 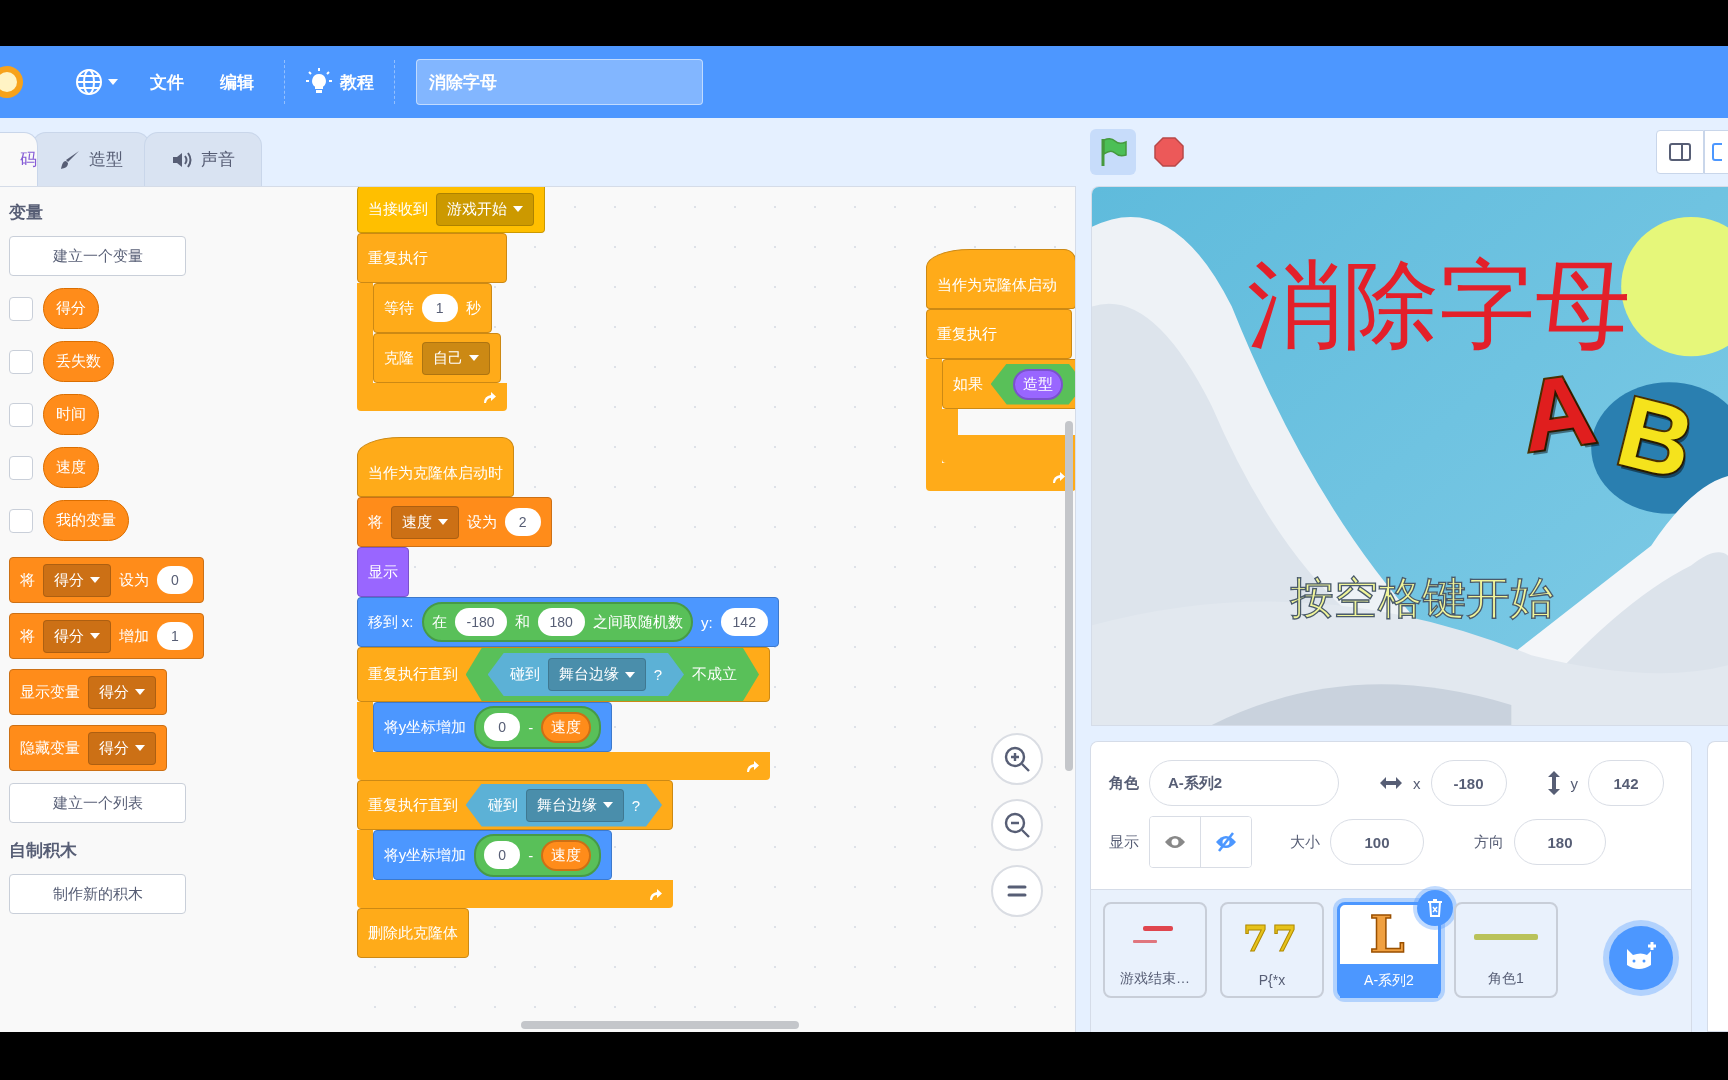 I want to click on logo-icon, so click(x=12, y=82).